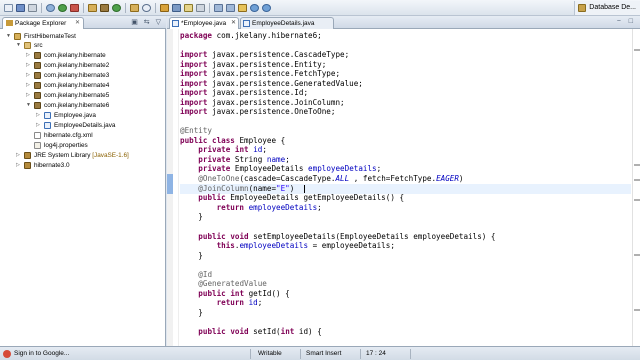 This screenshot has width=640, height=360. Describe the element at coordinates (38, 45) in the screenshot. I see `tree-item-label: src` at that location.